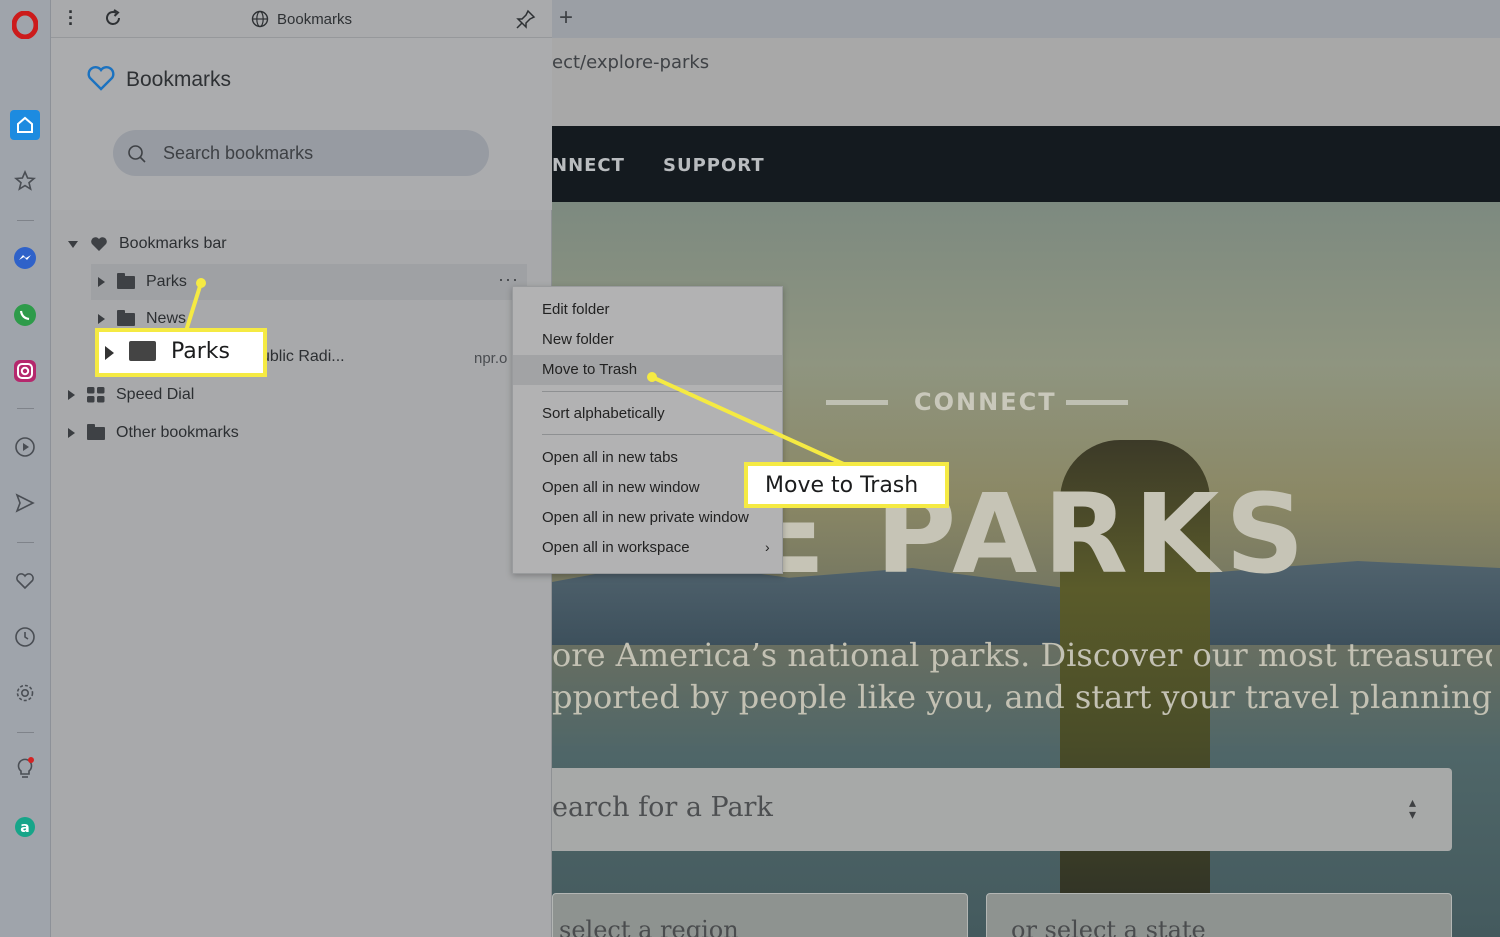 The width and height of the screenshot is (1500, 937). What do you see at coordinates (760, 915) in the screenshot?
I see `region-select: select a region` at bounding box center [760, 915].